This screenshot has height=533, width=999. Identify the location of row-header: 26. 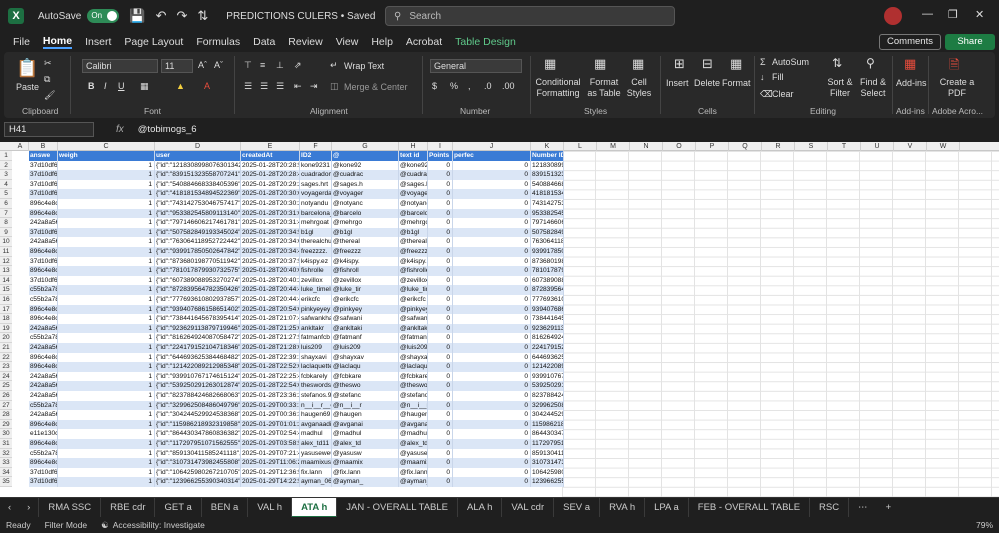
(6, 396).